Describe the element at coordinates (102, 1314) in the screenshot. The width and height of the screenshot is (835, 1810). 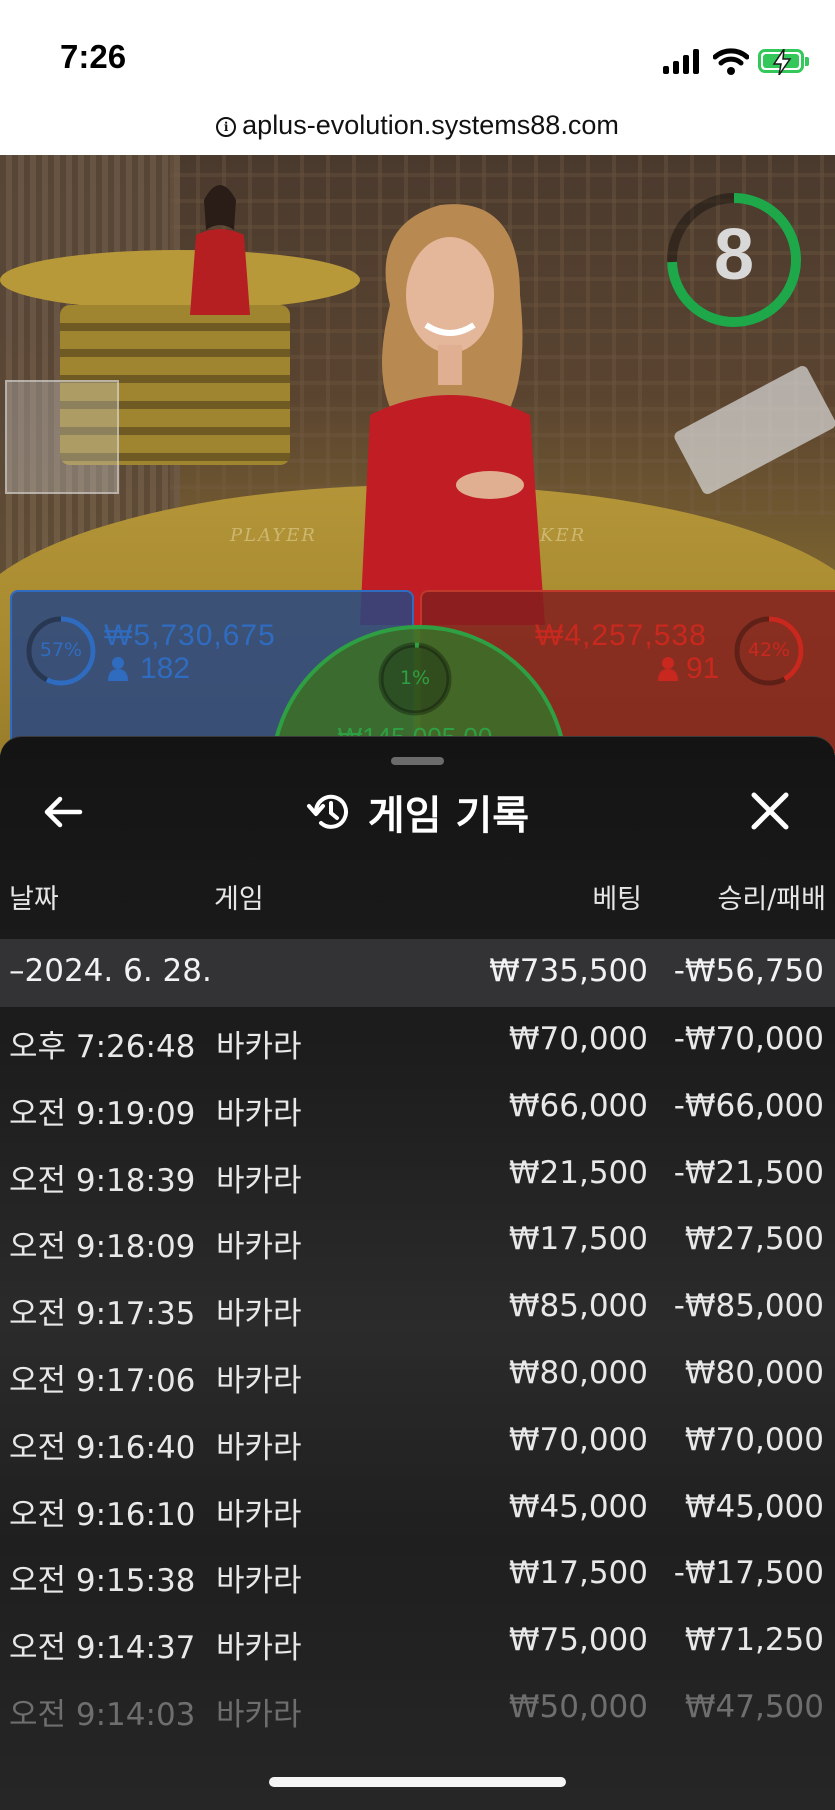
I see `row-time: 오전 9:17:35` at that location.